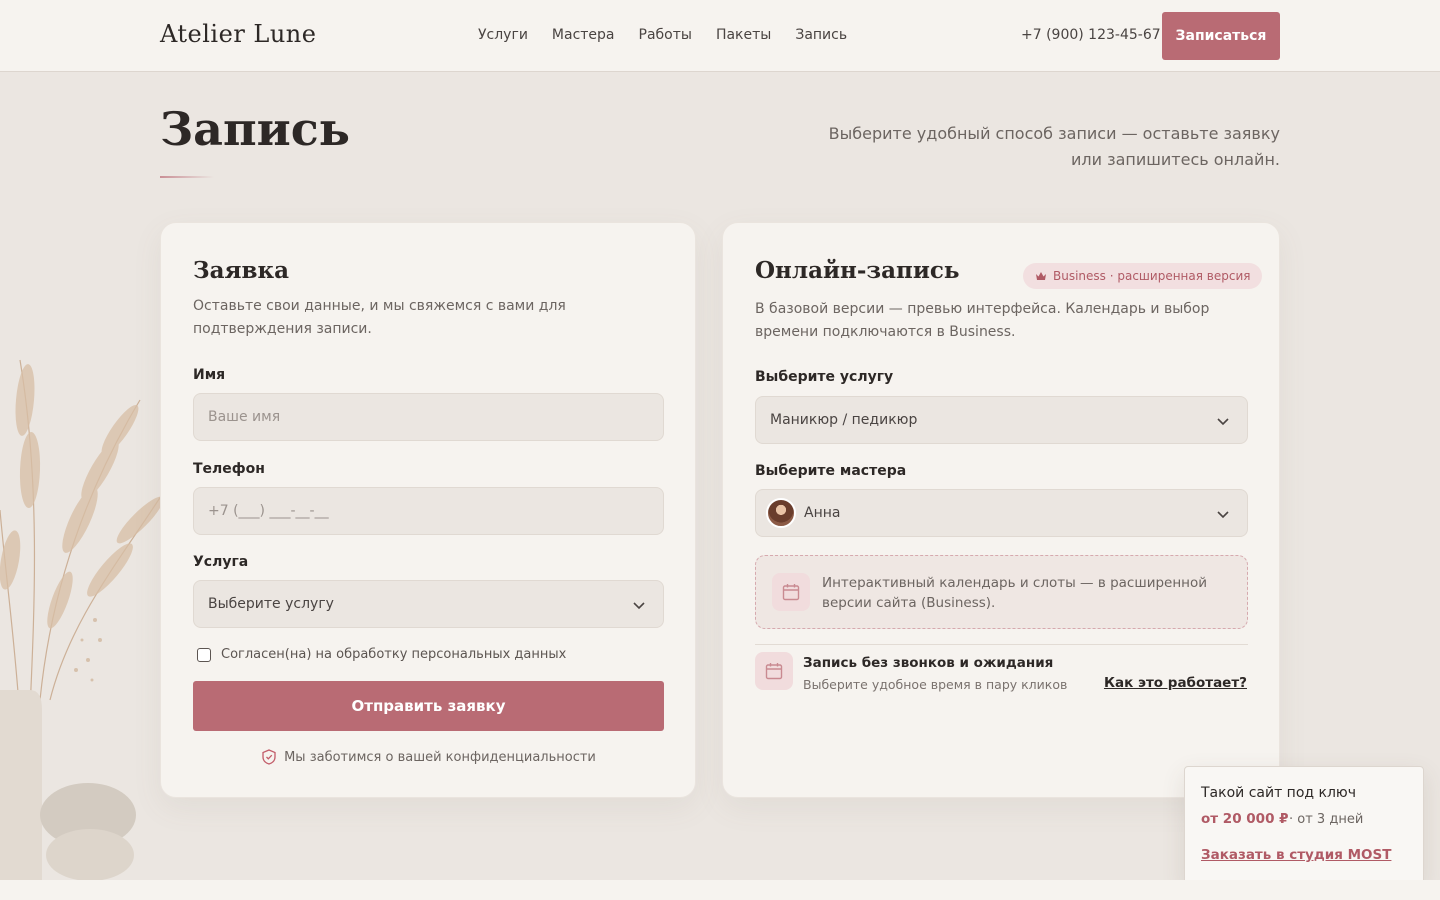  What do you see at coordinates (238, 34) in the screenshot?
I see `logo: Atelier Lune` at bounding box center [238, 34].